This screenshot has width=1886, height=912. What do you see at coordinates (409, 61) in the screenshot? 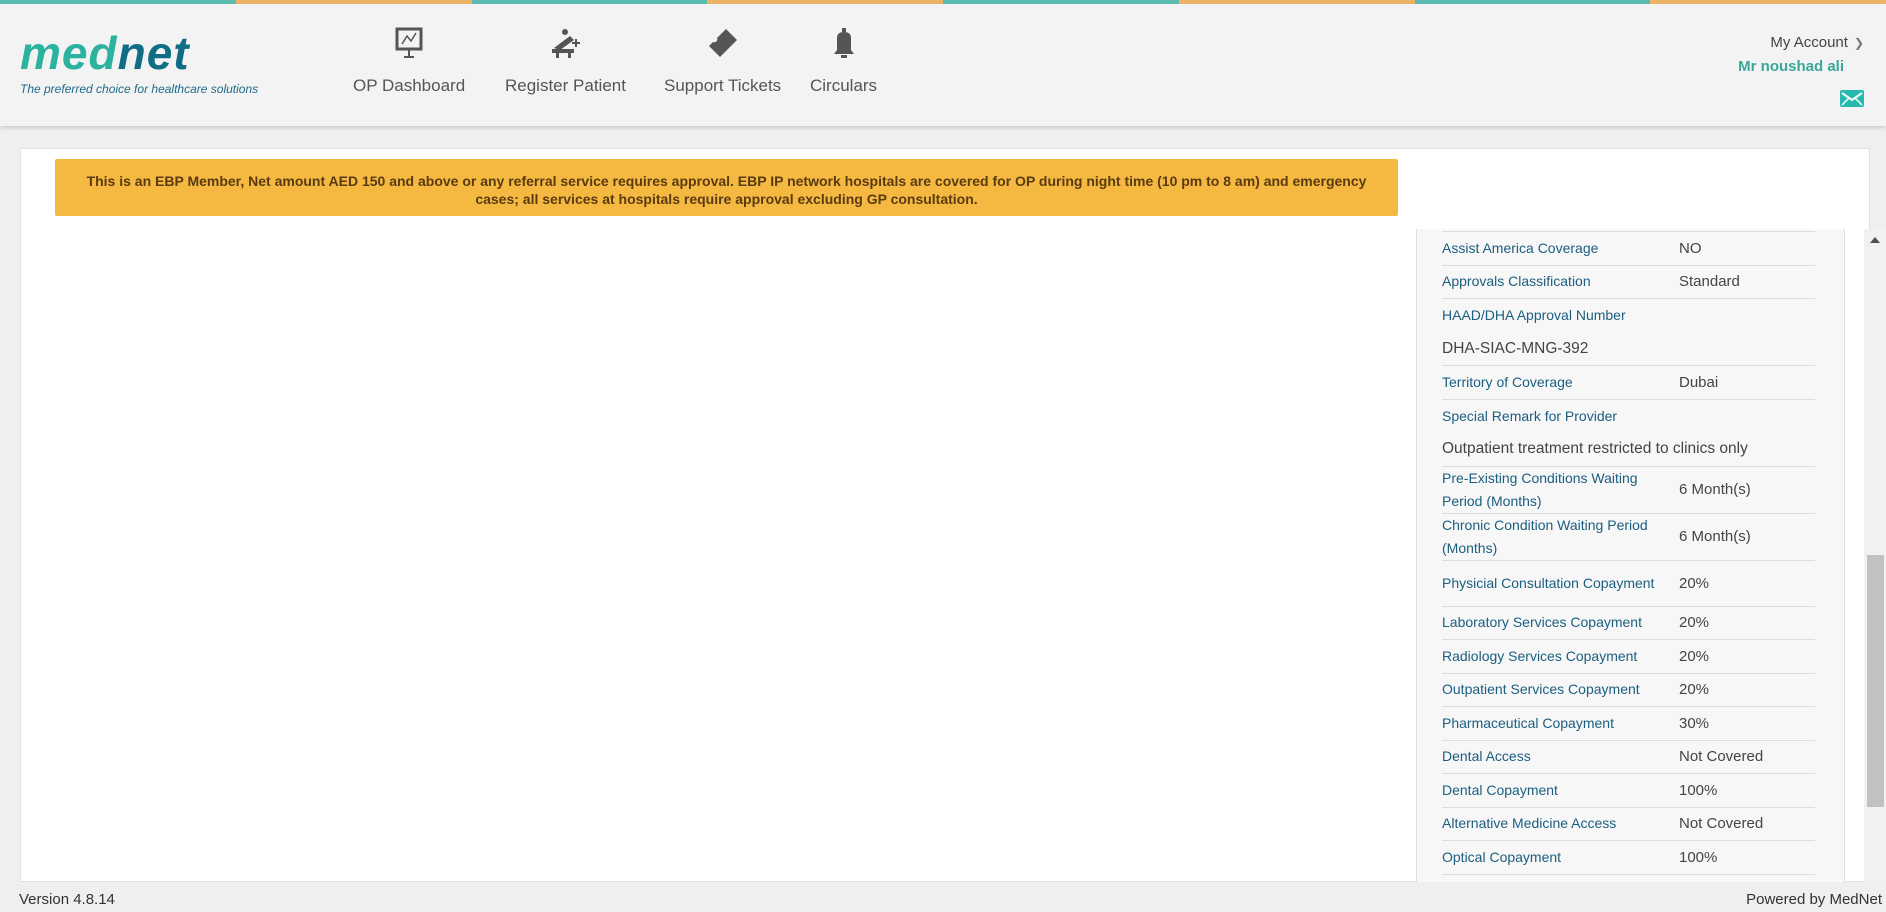
I see `nav-op-dashboard: OP Dashboard` at bounding box center [409, 61].